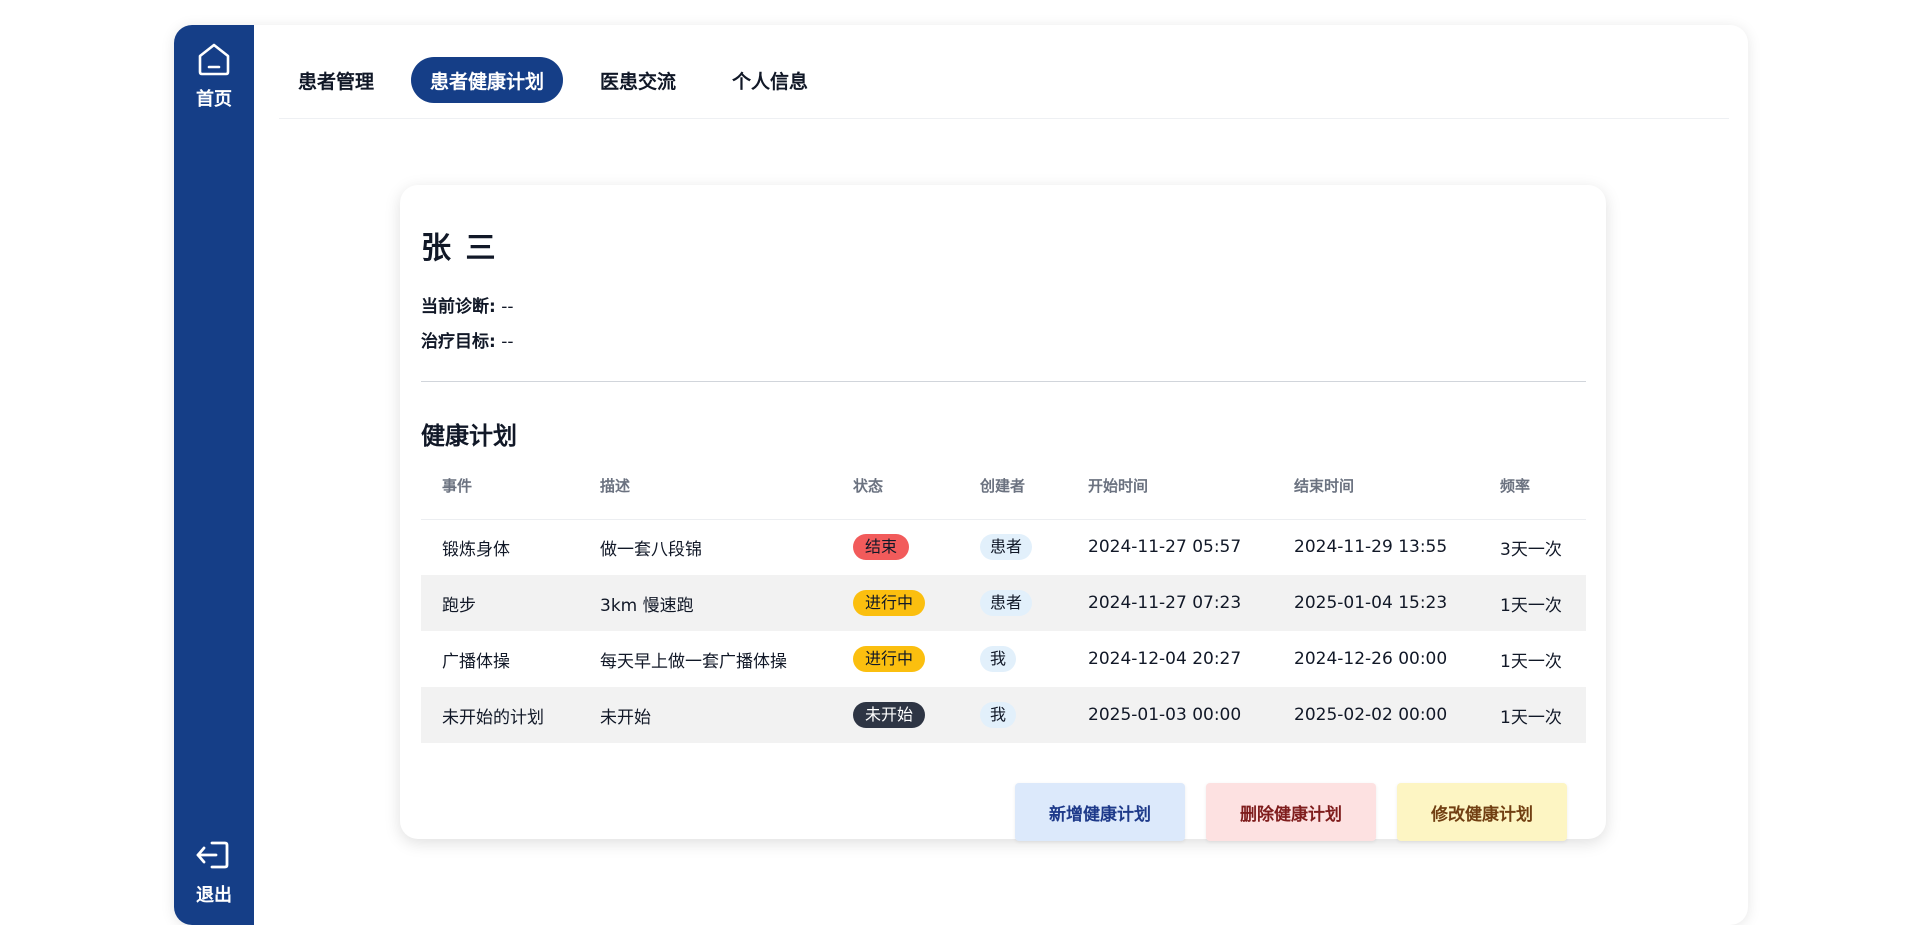  I want to click on cell-event: 跑步, so click(500, 603).